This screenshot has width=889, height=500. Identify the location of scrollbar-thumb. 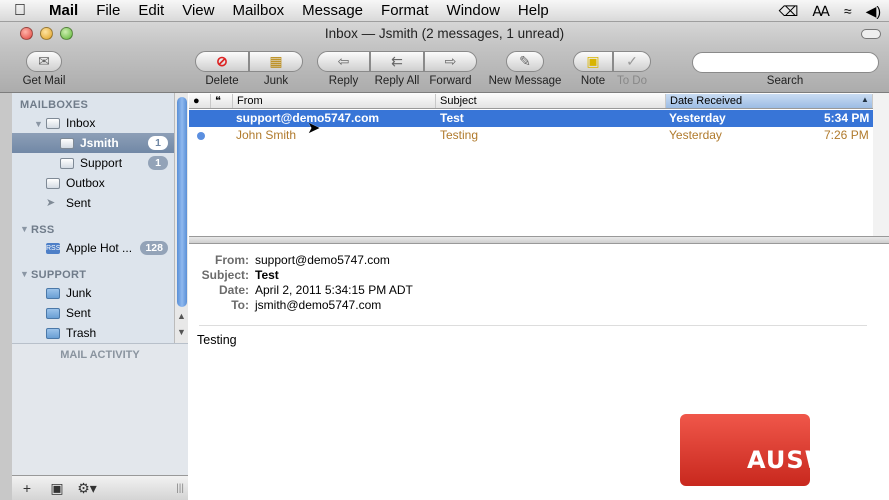
(182, 202).